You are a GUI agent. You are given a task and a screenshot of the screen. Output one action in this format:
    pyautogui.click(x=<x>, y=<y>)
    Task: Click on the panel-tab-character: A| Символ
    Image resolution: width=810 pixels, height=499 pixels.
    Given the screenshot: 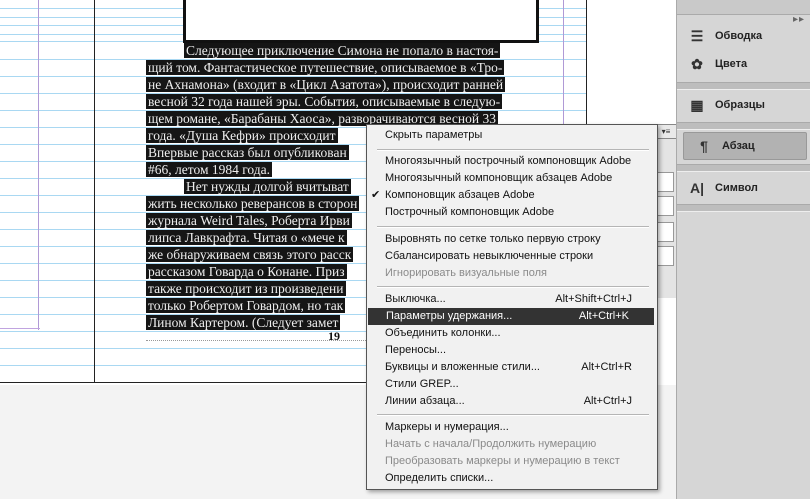 What is the action you would take?
    pyautogui.click(x=743, y=188)
    